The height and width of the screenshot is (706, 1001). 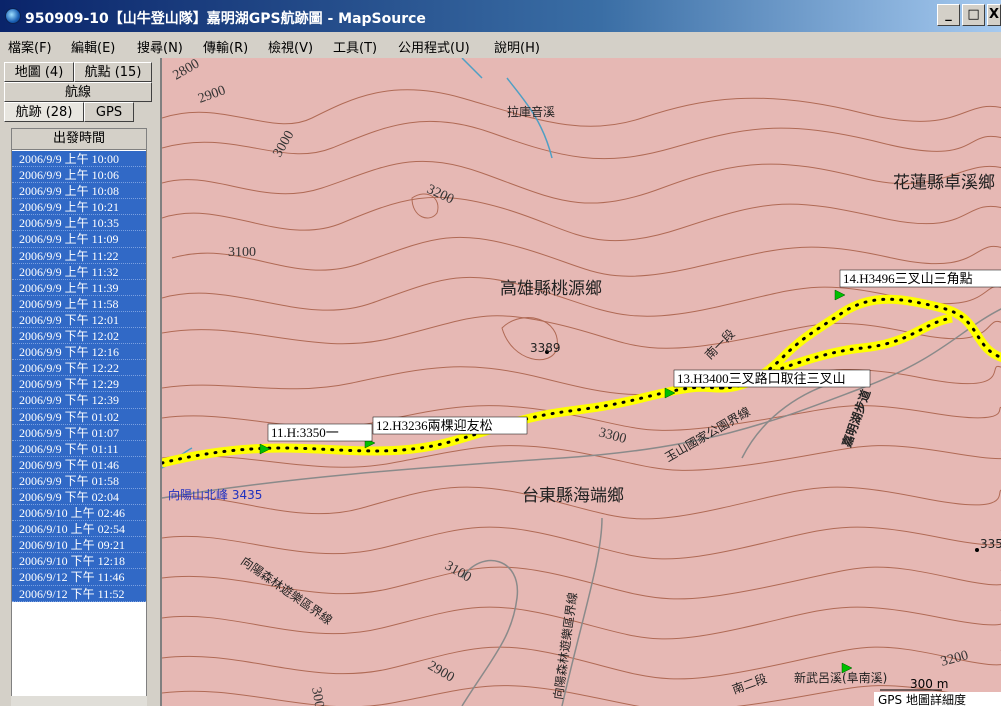 I want to click on waypoint-flag-icon, so click(x=840, y=295).